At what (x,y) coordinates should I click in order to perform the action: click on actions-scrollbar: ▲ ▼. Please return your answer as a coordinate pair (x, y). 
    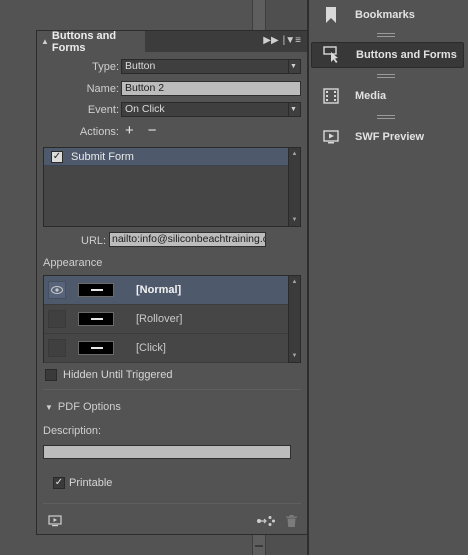
    Looking at the image, I should click on (294, 187).